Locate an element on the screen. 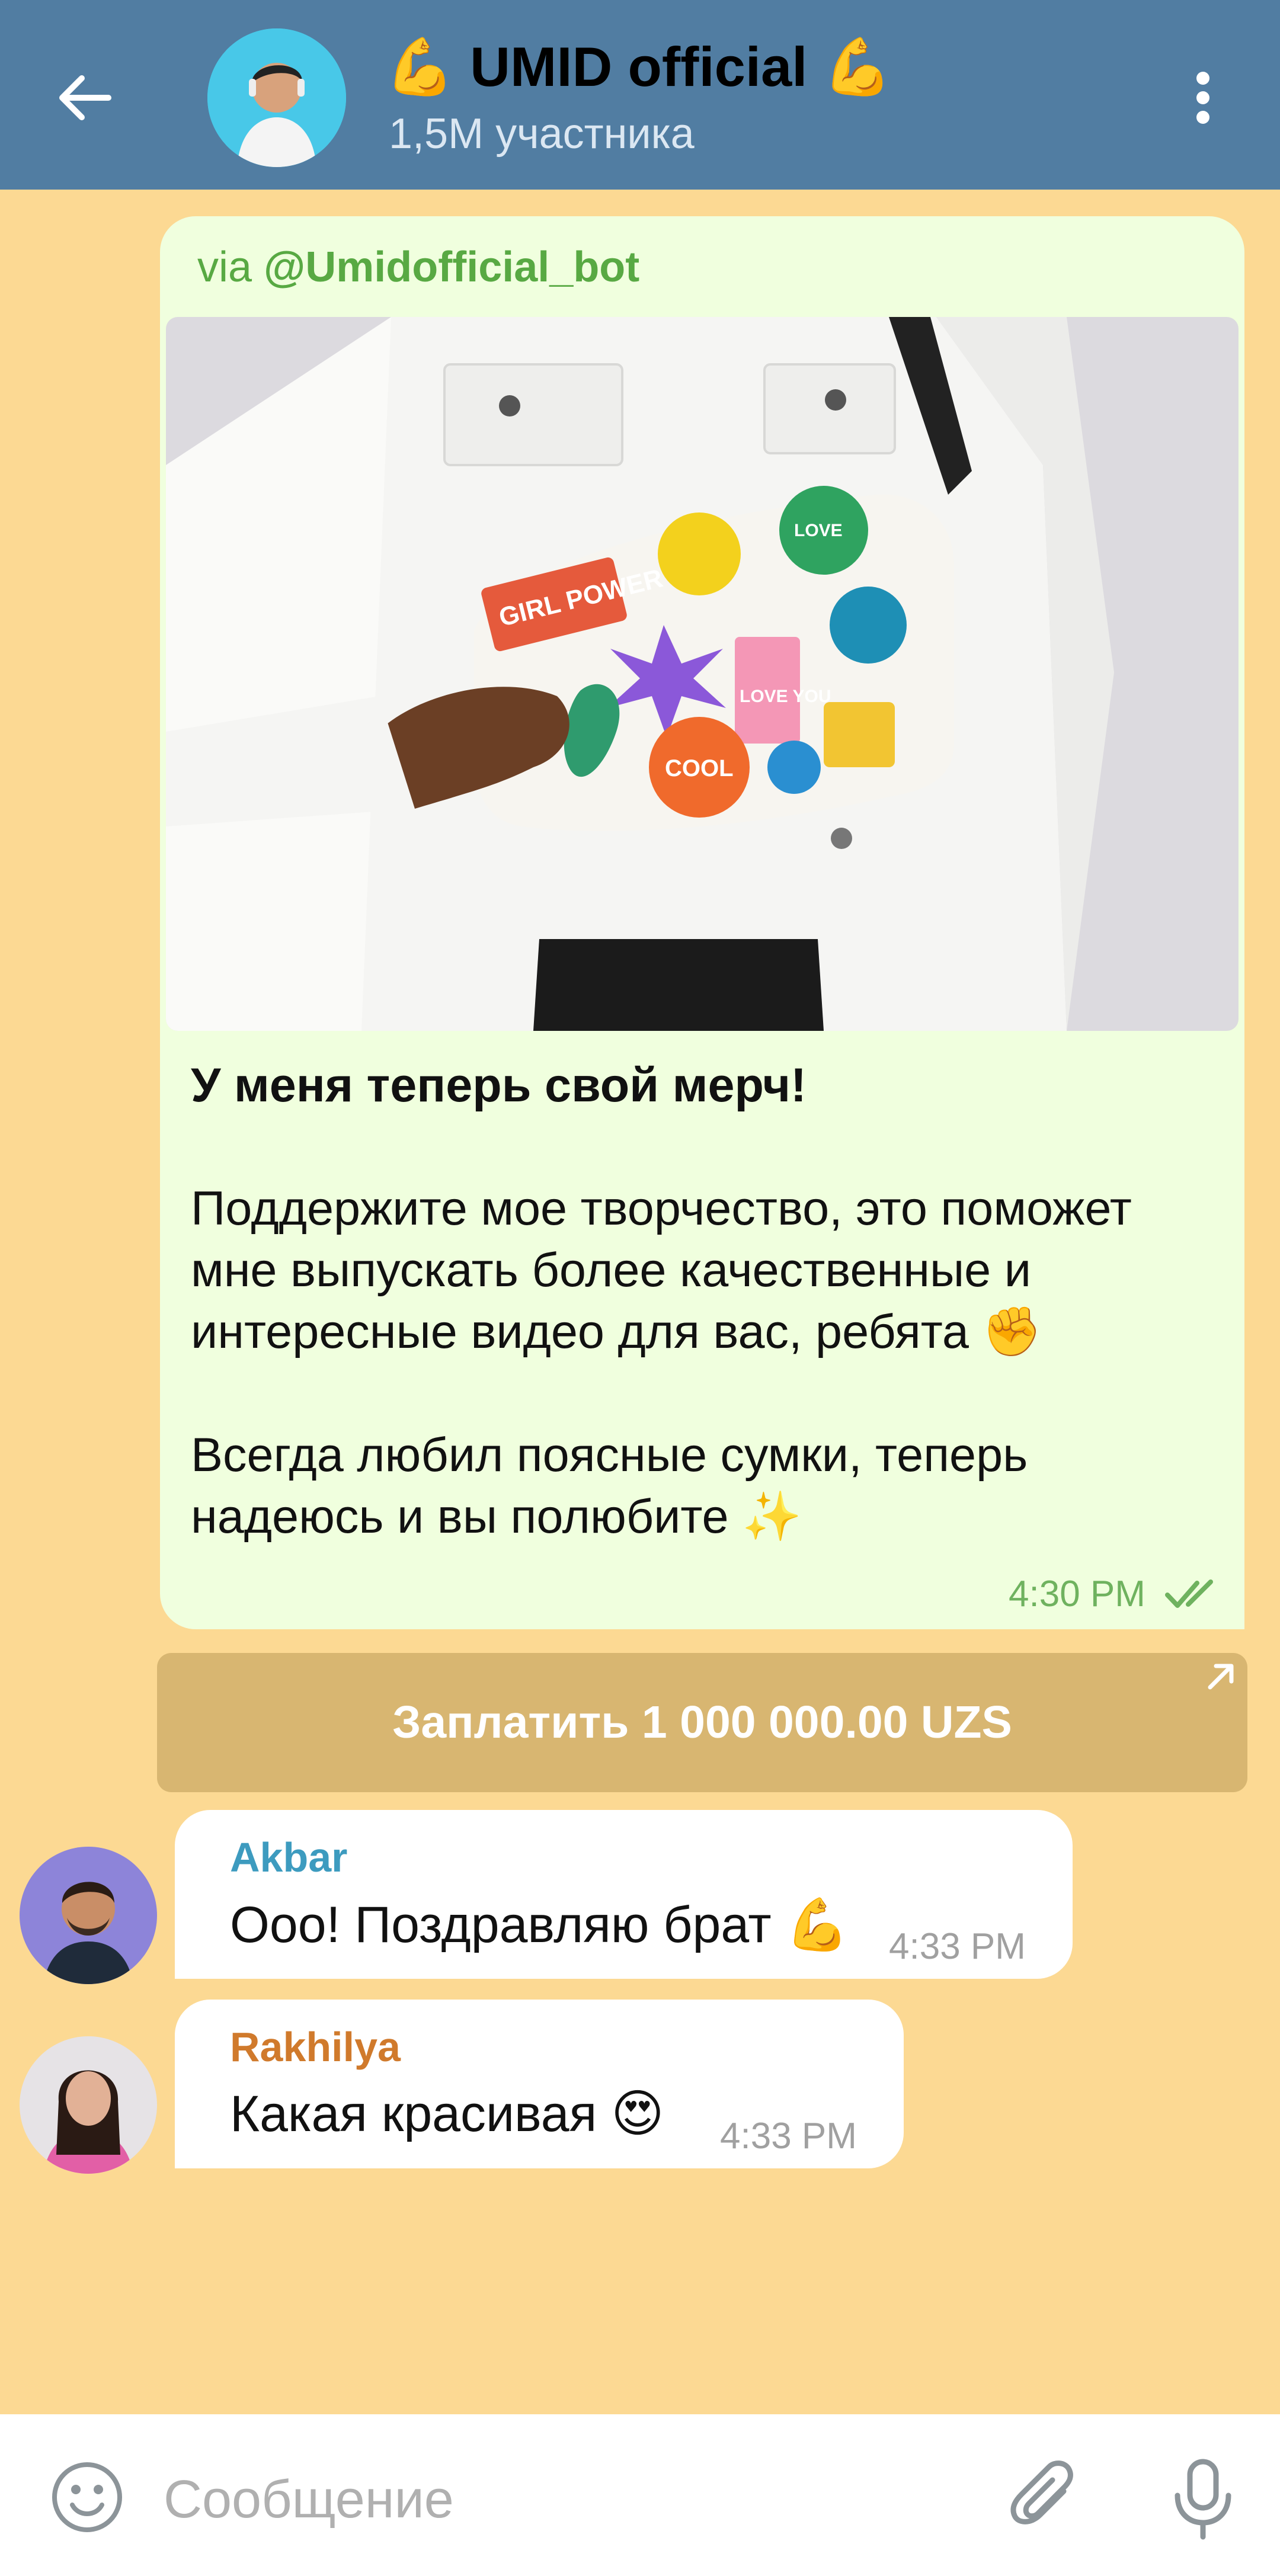 This screenshot has height=2576, width=1280. emoji-icon is located at coordinates (87, 2497).